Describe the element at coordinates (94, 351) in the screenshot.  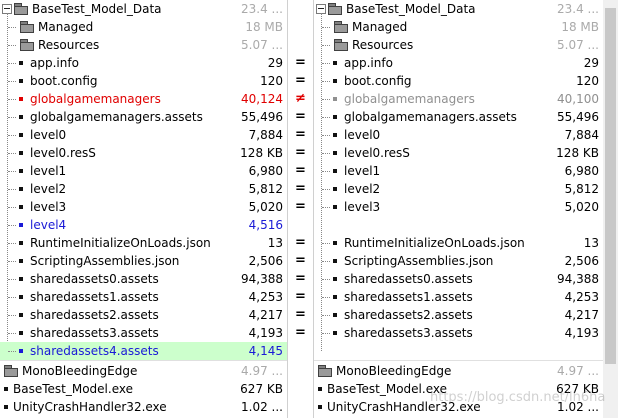
I see `file-name: sharedassets4.assets` at that location.